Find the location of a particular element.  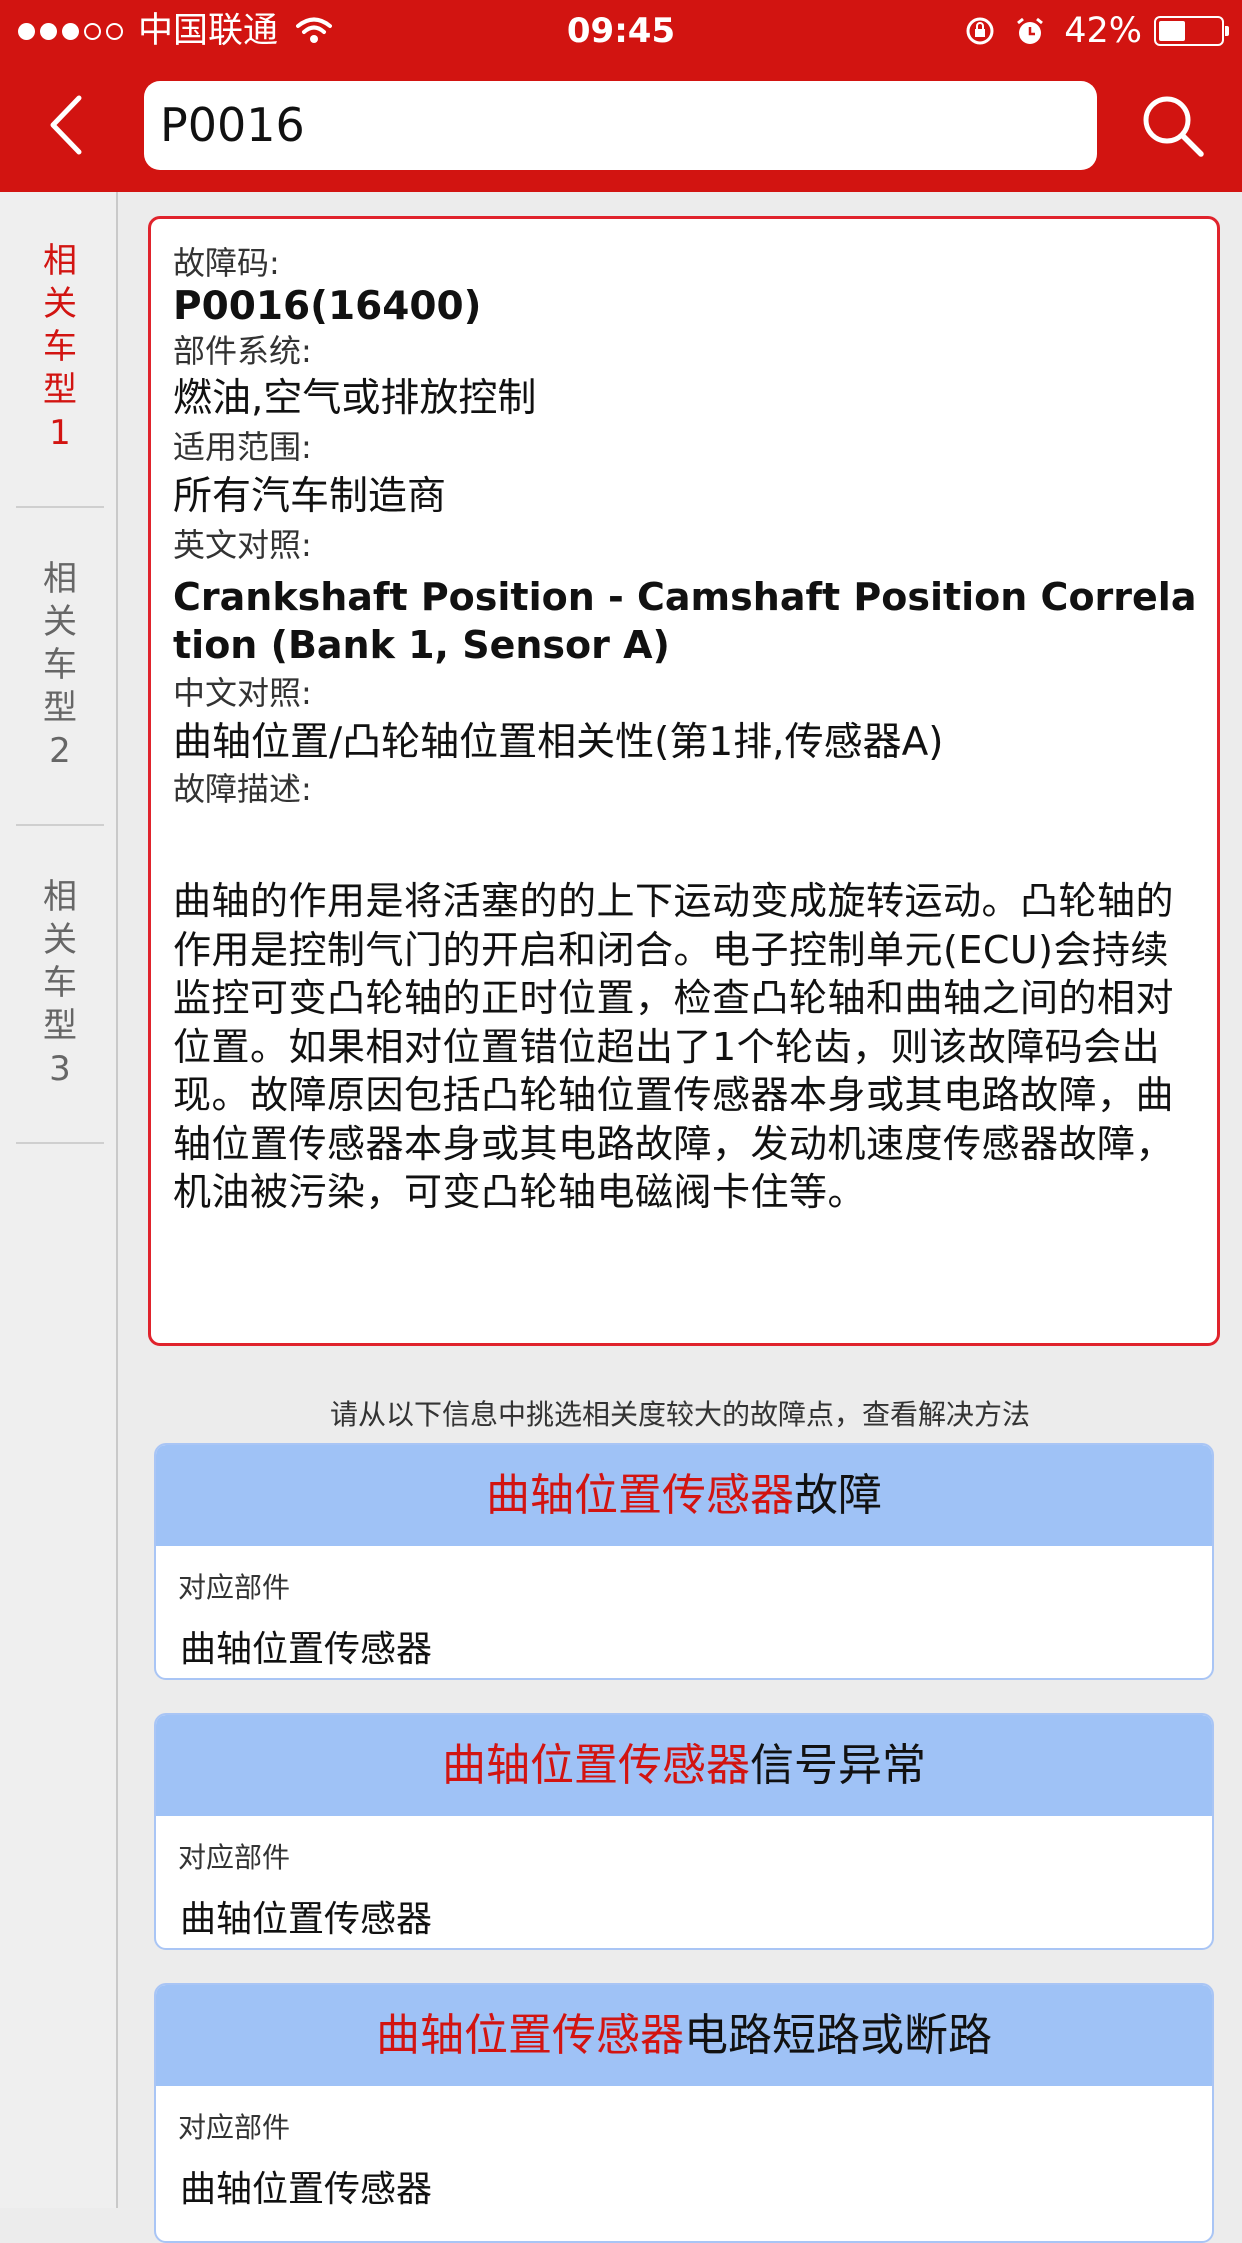

fault-card: 曲轴位置传感器信号异常 对应部件 曲轴位置传感器 is located at coordinates (684, 1831).